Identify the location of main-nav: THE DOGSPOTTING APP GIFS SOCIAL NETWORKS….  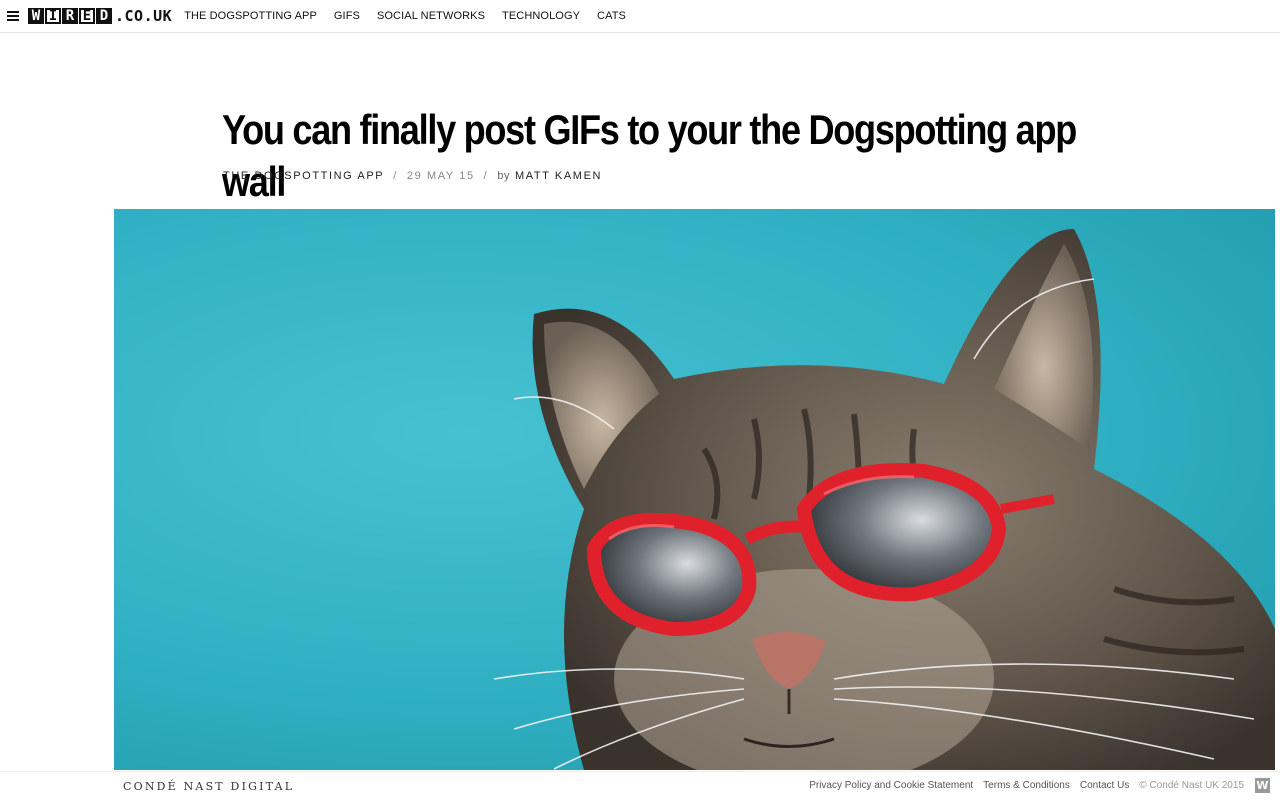
(413, 16).